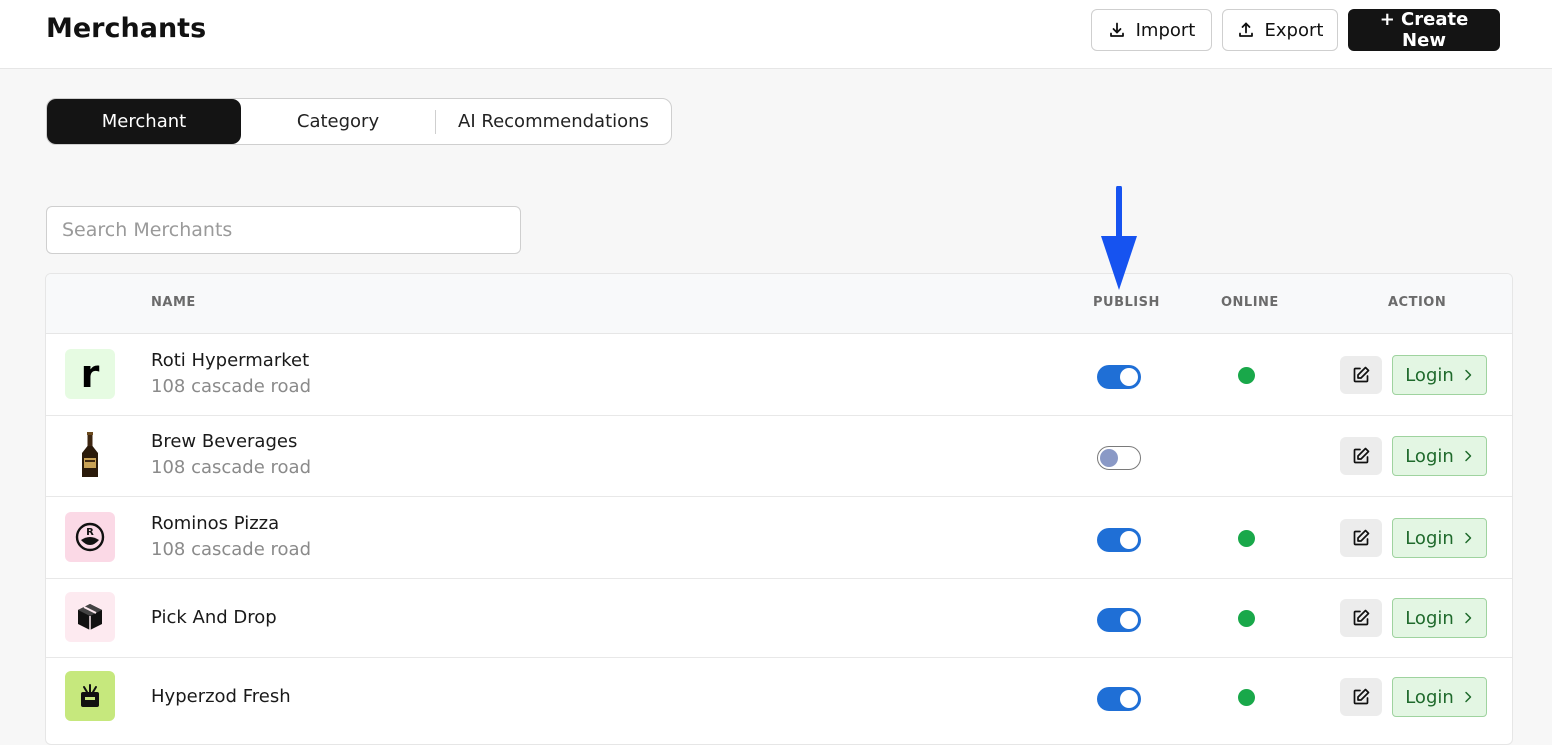 The image size is (1552, 745). What do you see at coordinates (90, 455) in the screenshot?
I see `beer-bottle-icon` at bounding box center [90, 455].